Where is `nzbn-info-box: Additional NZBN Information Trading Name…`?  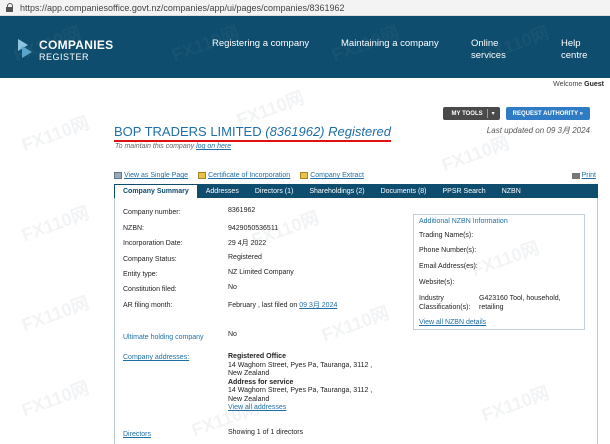
nzbn-info-box: Additional NZBN Information Trading Name… is located at coordinates (499, 272).